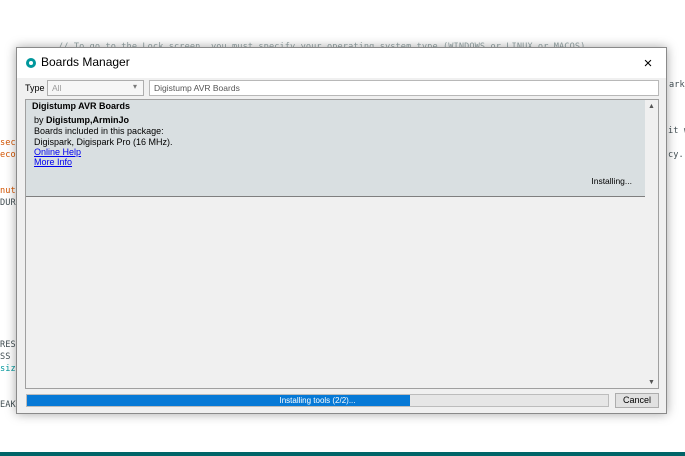 The height and width of the screenshot is (456, 685). What do you see at coordinates (5, 357) in the screenshot?
I see `code-fragment: SS` at bounding box center [5, 357].